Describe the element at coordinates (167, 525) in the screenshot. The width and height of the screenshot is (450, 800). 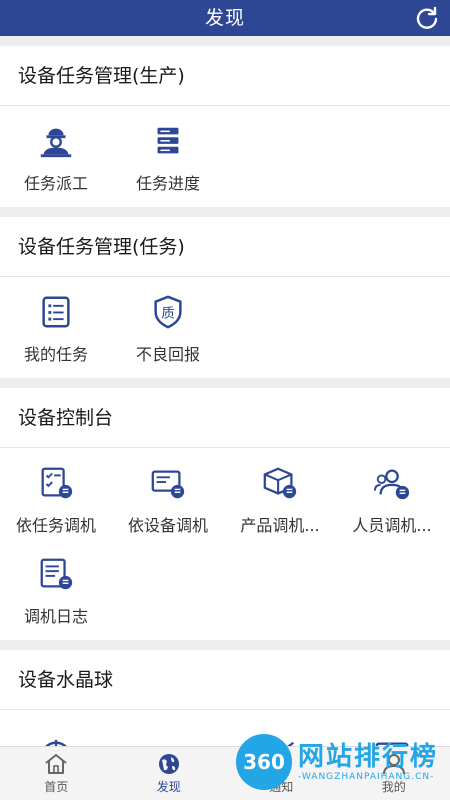
I see `item-label: 依设备调机` at that location.